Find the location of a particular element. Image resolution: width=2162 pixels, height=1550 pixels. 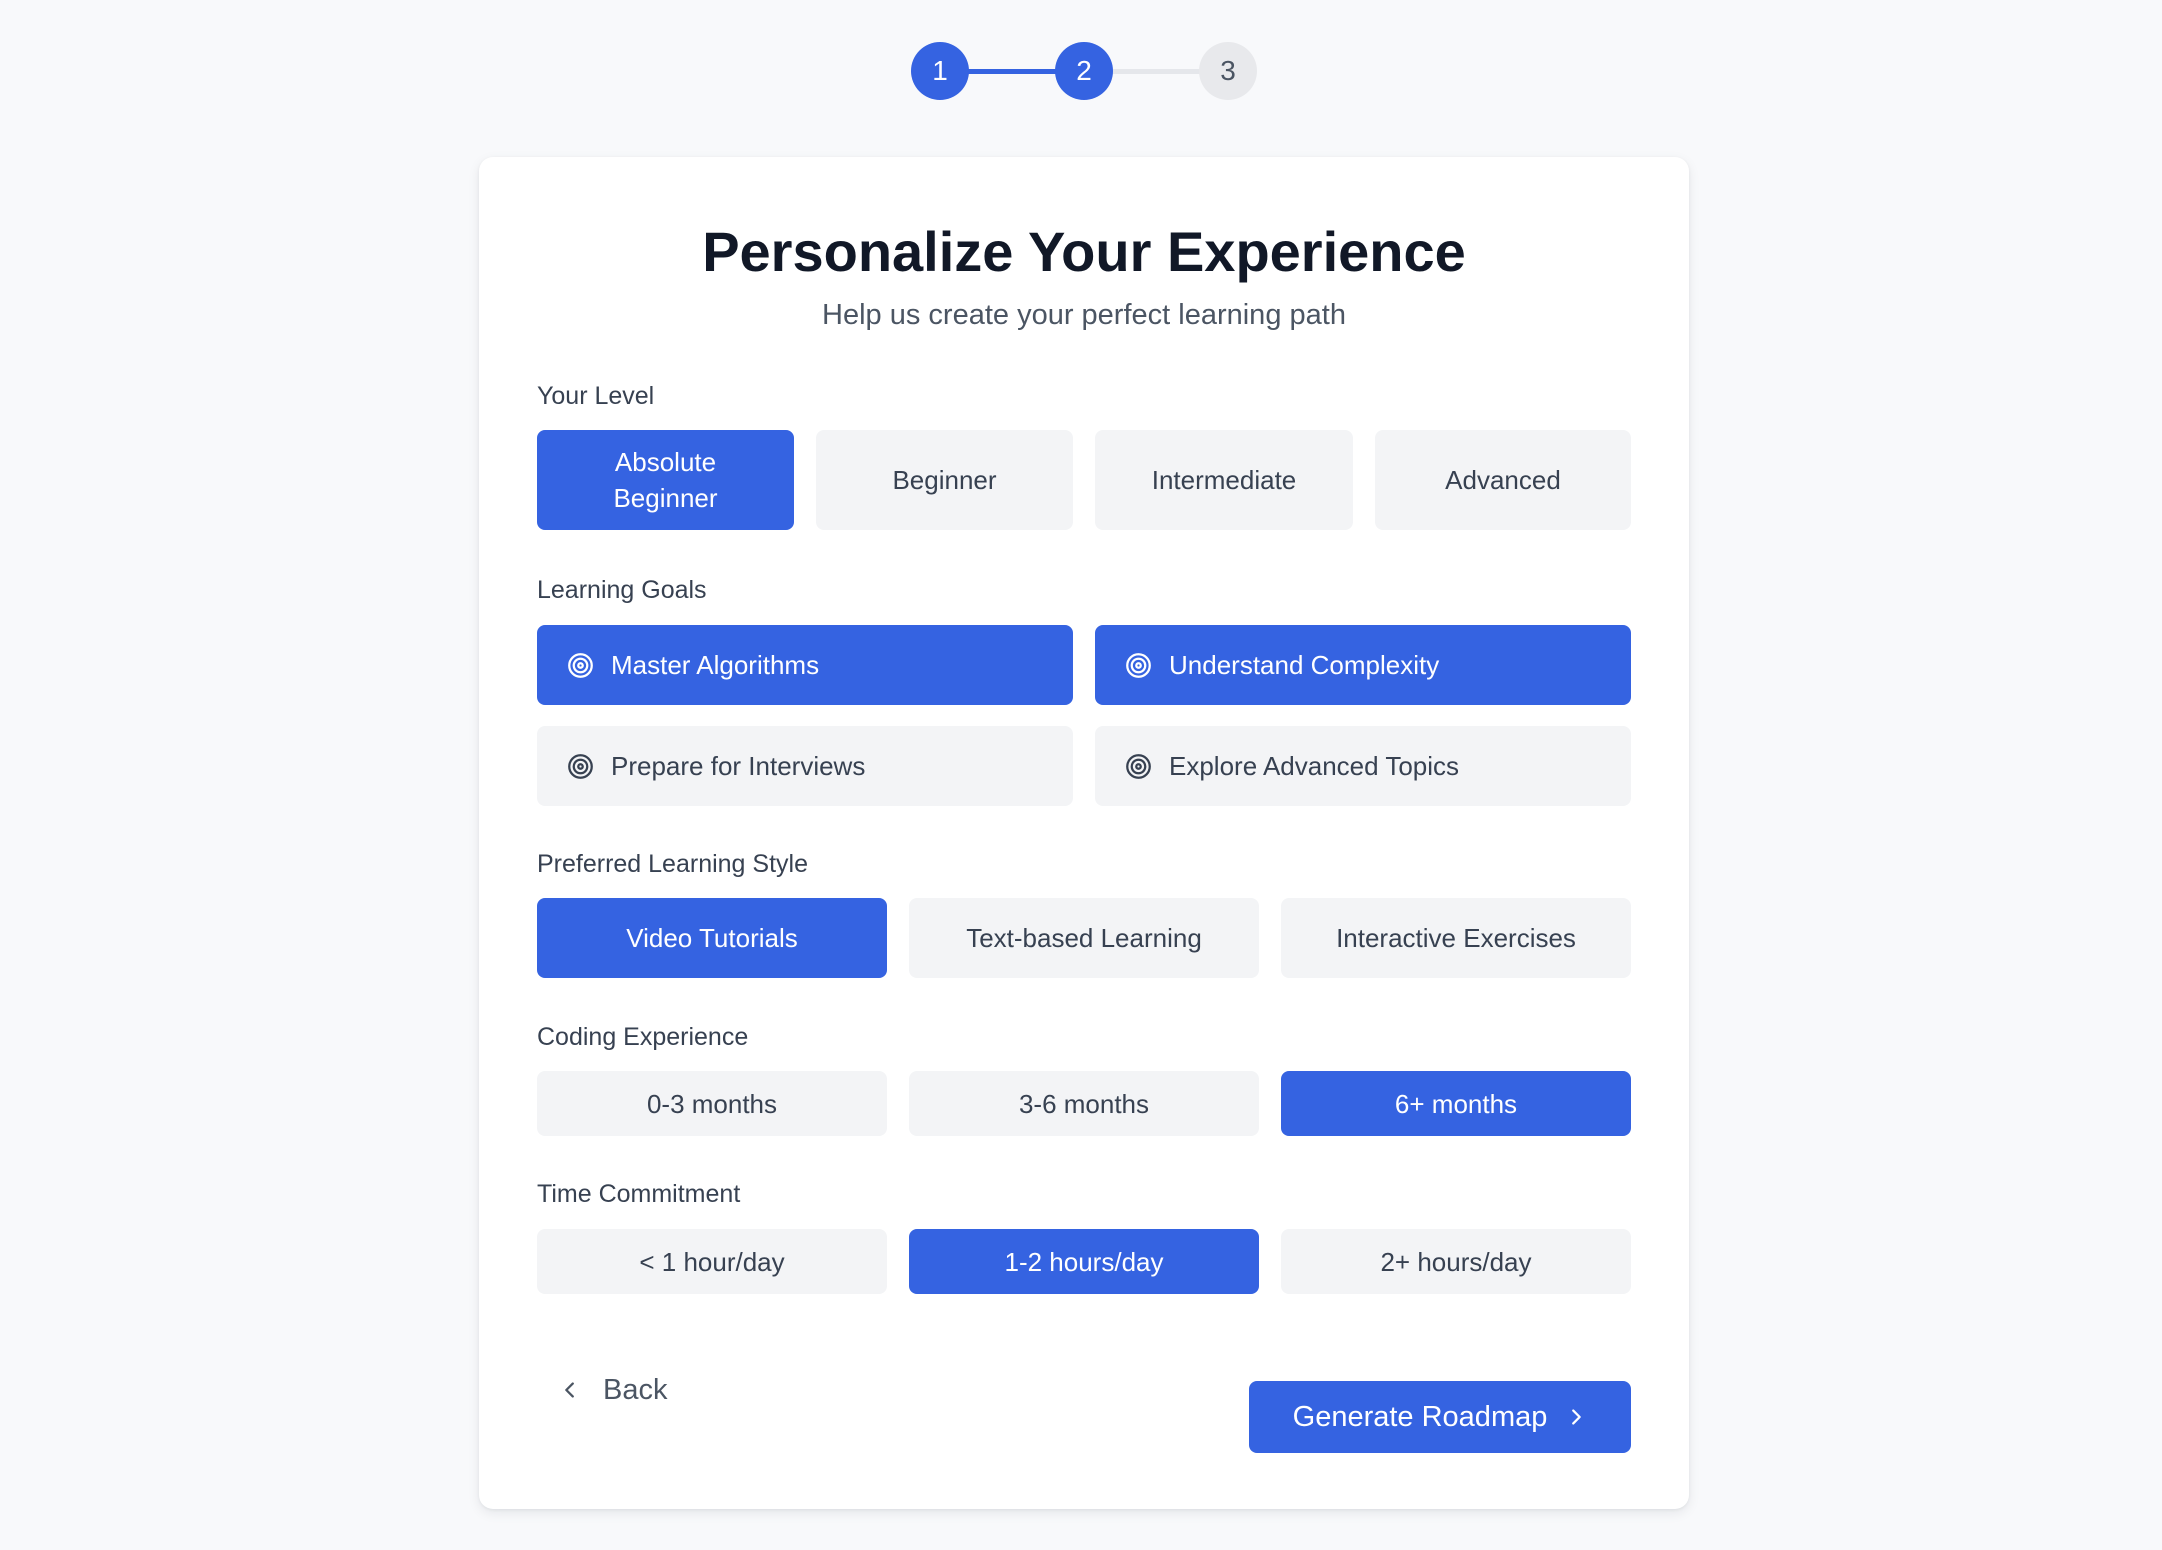

style-option-interactive: Interactive Exercises is located at coordinates (1456, 938).